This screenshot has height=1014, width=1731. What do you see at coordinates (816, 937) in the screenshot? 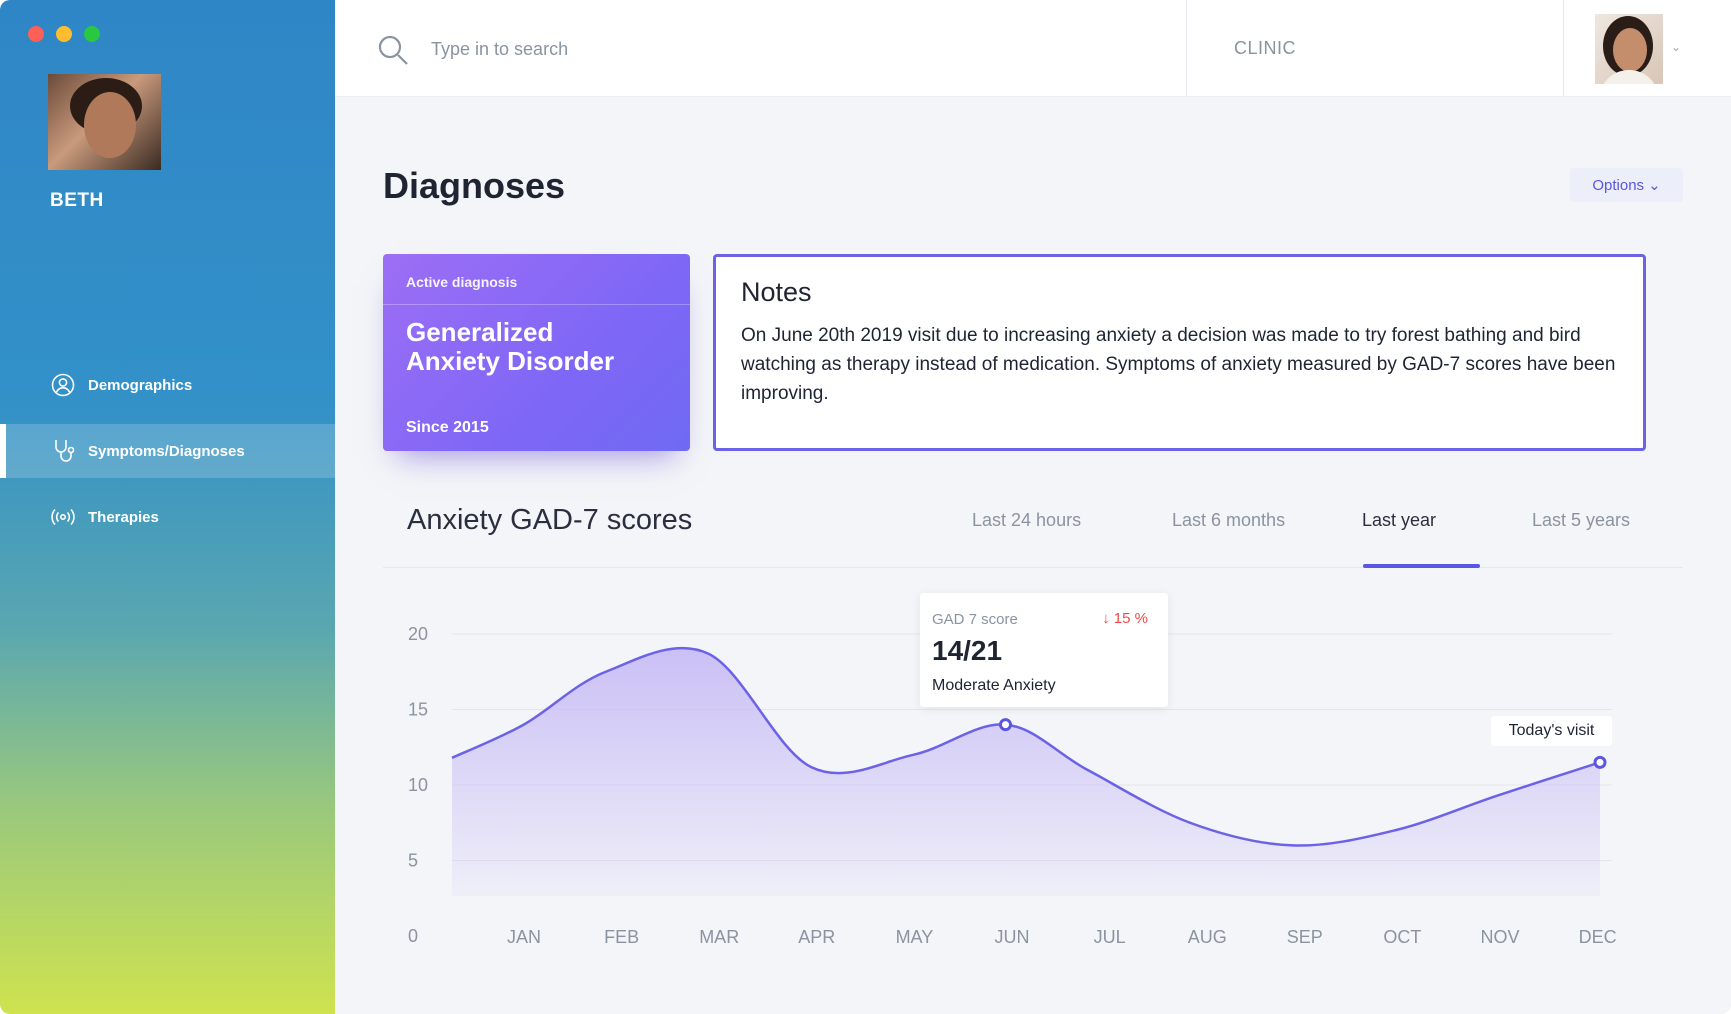
I see `x-tick-label: APR` at bounding box center [816, 937].